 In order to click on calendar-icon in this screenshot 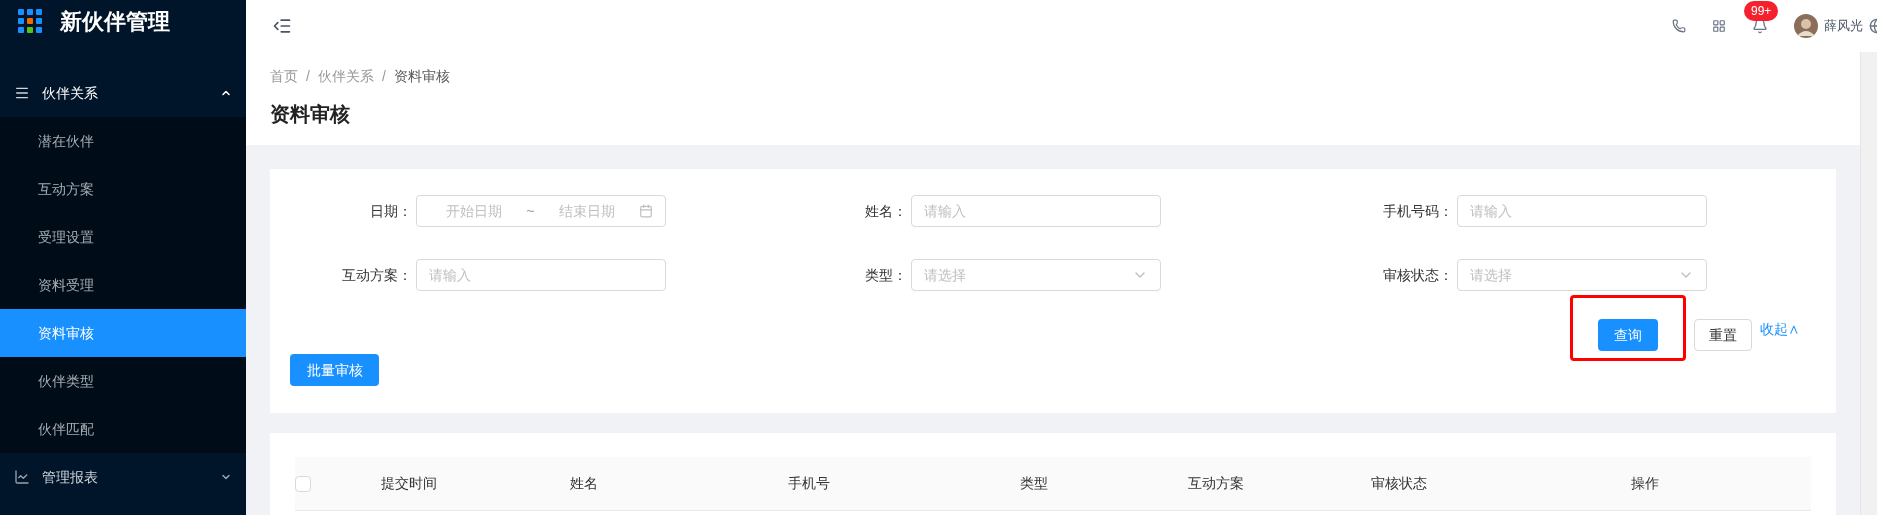, I will do `click(646, 211)`.